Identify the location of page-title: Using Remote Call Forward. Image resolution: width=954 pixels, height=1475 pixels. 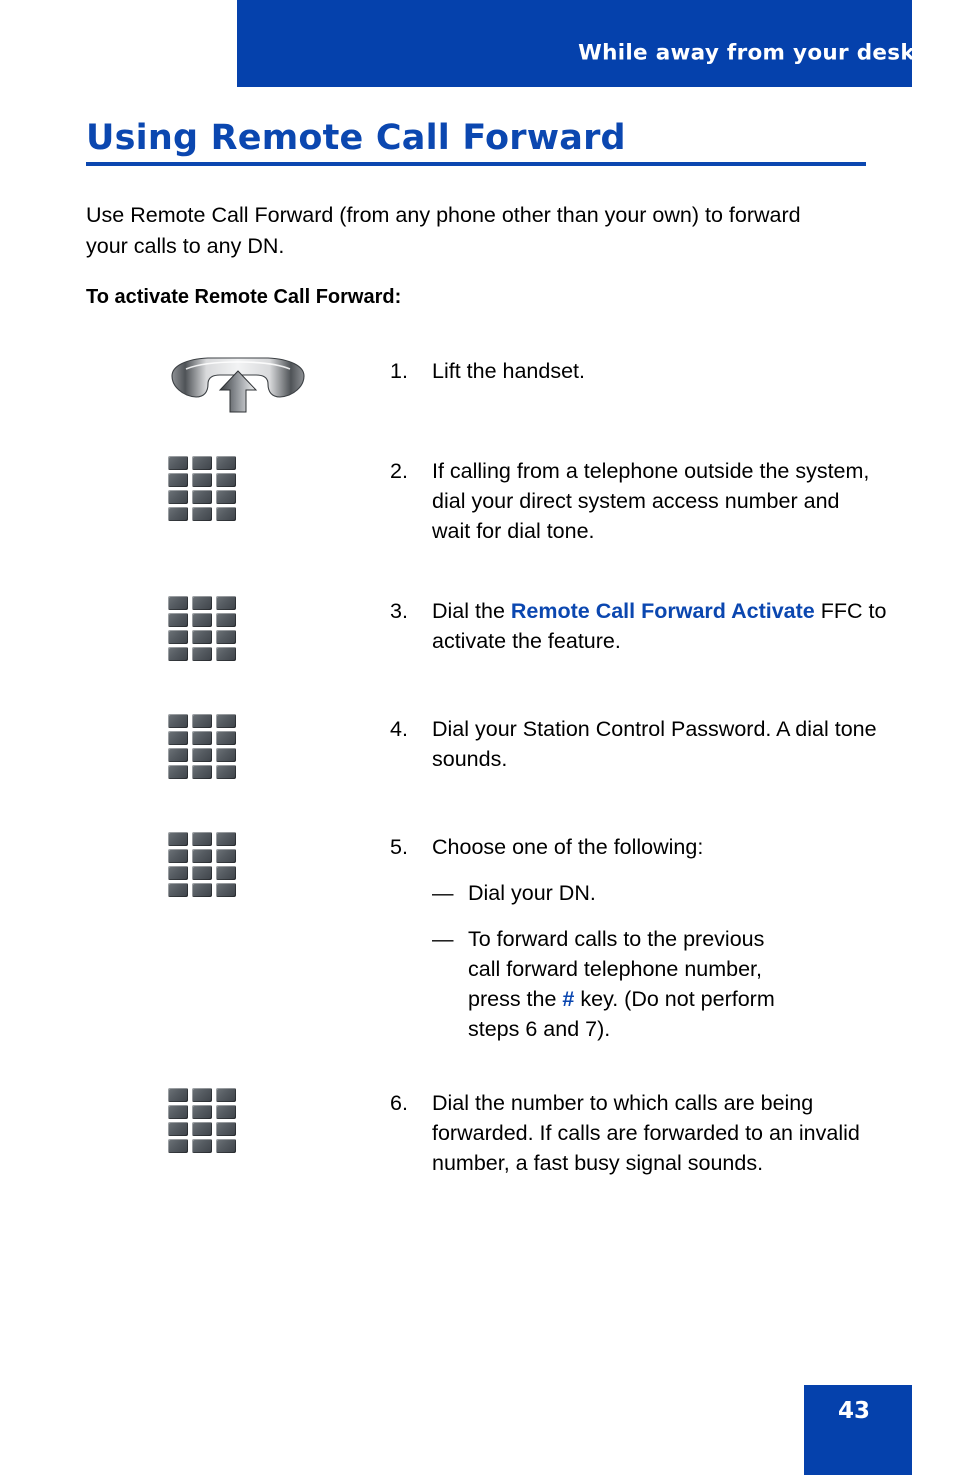
(356, 138).